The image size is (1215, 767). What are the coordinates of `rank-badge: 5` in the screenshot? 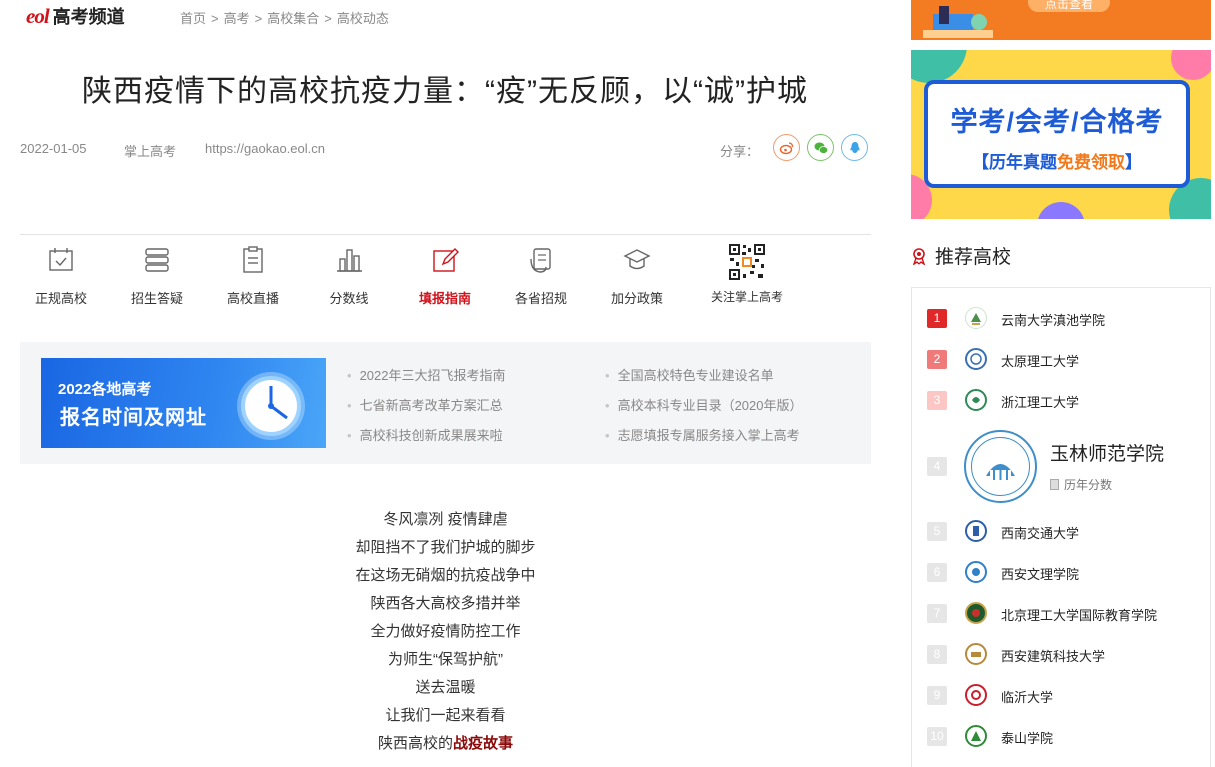 It's located at (937, 531).